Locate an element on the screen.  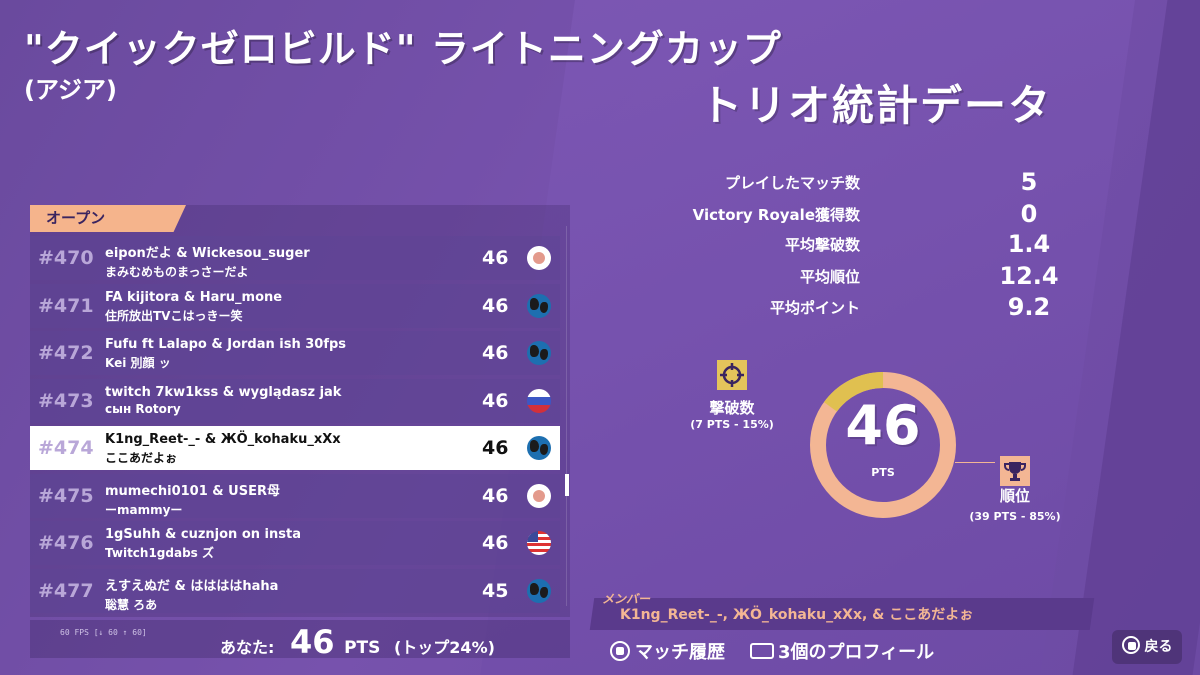
row-rank: #477 is located at coordinates (66, 590).